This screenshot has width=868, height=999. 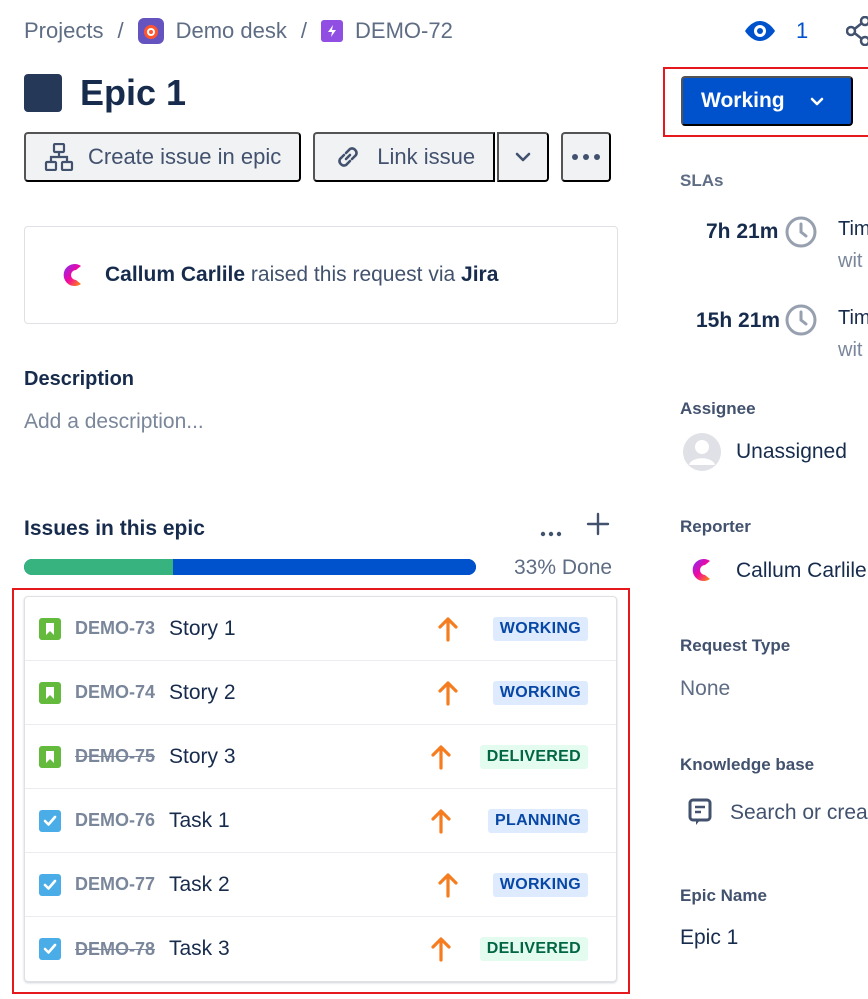 I want to click on reporter-name: Callum Carlile, so click(x=175, y=274).